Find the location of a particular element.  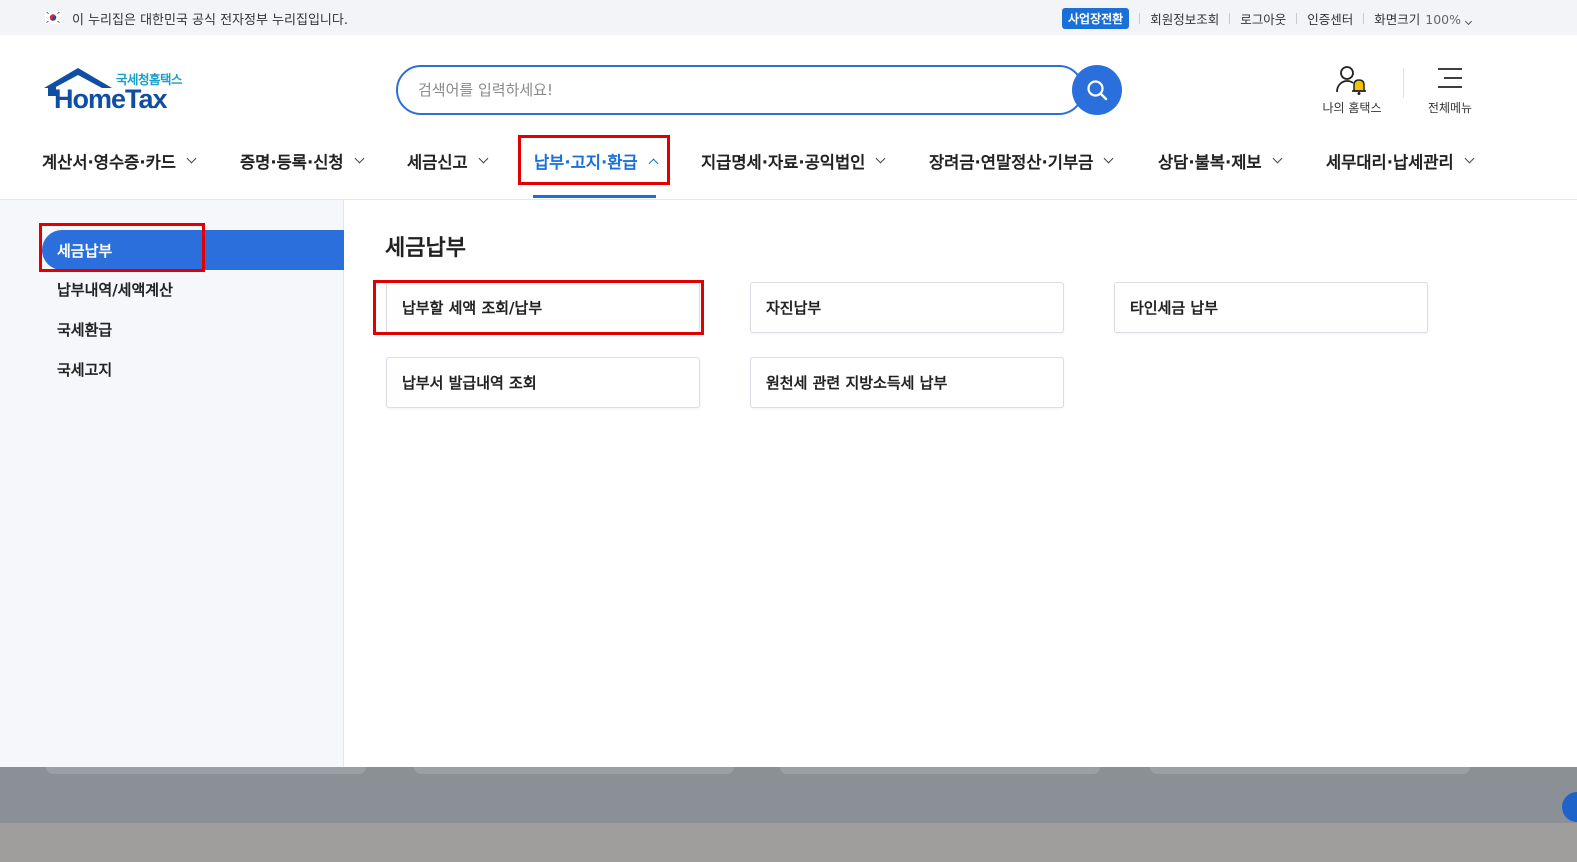

search-box is located at coordinates (740, 90).